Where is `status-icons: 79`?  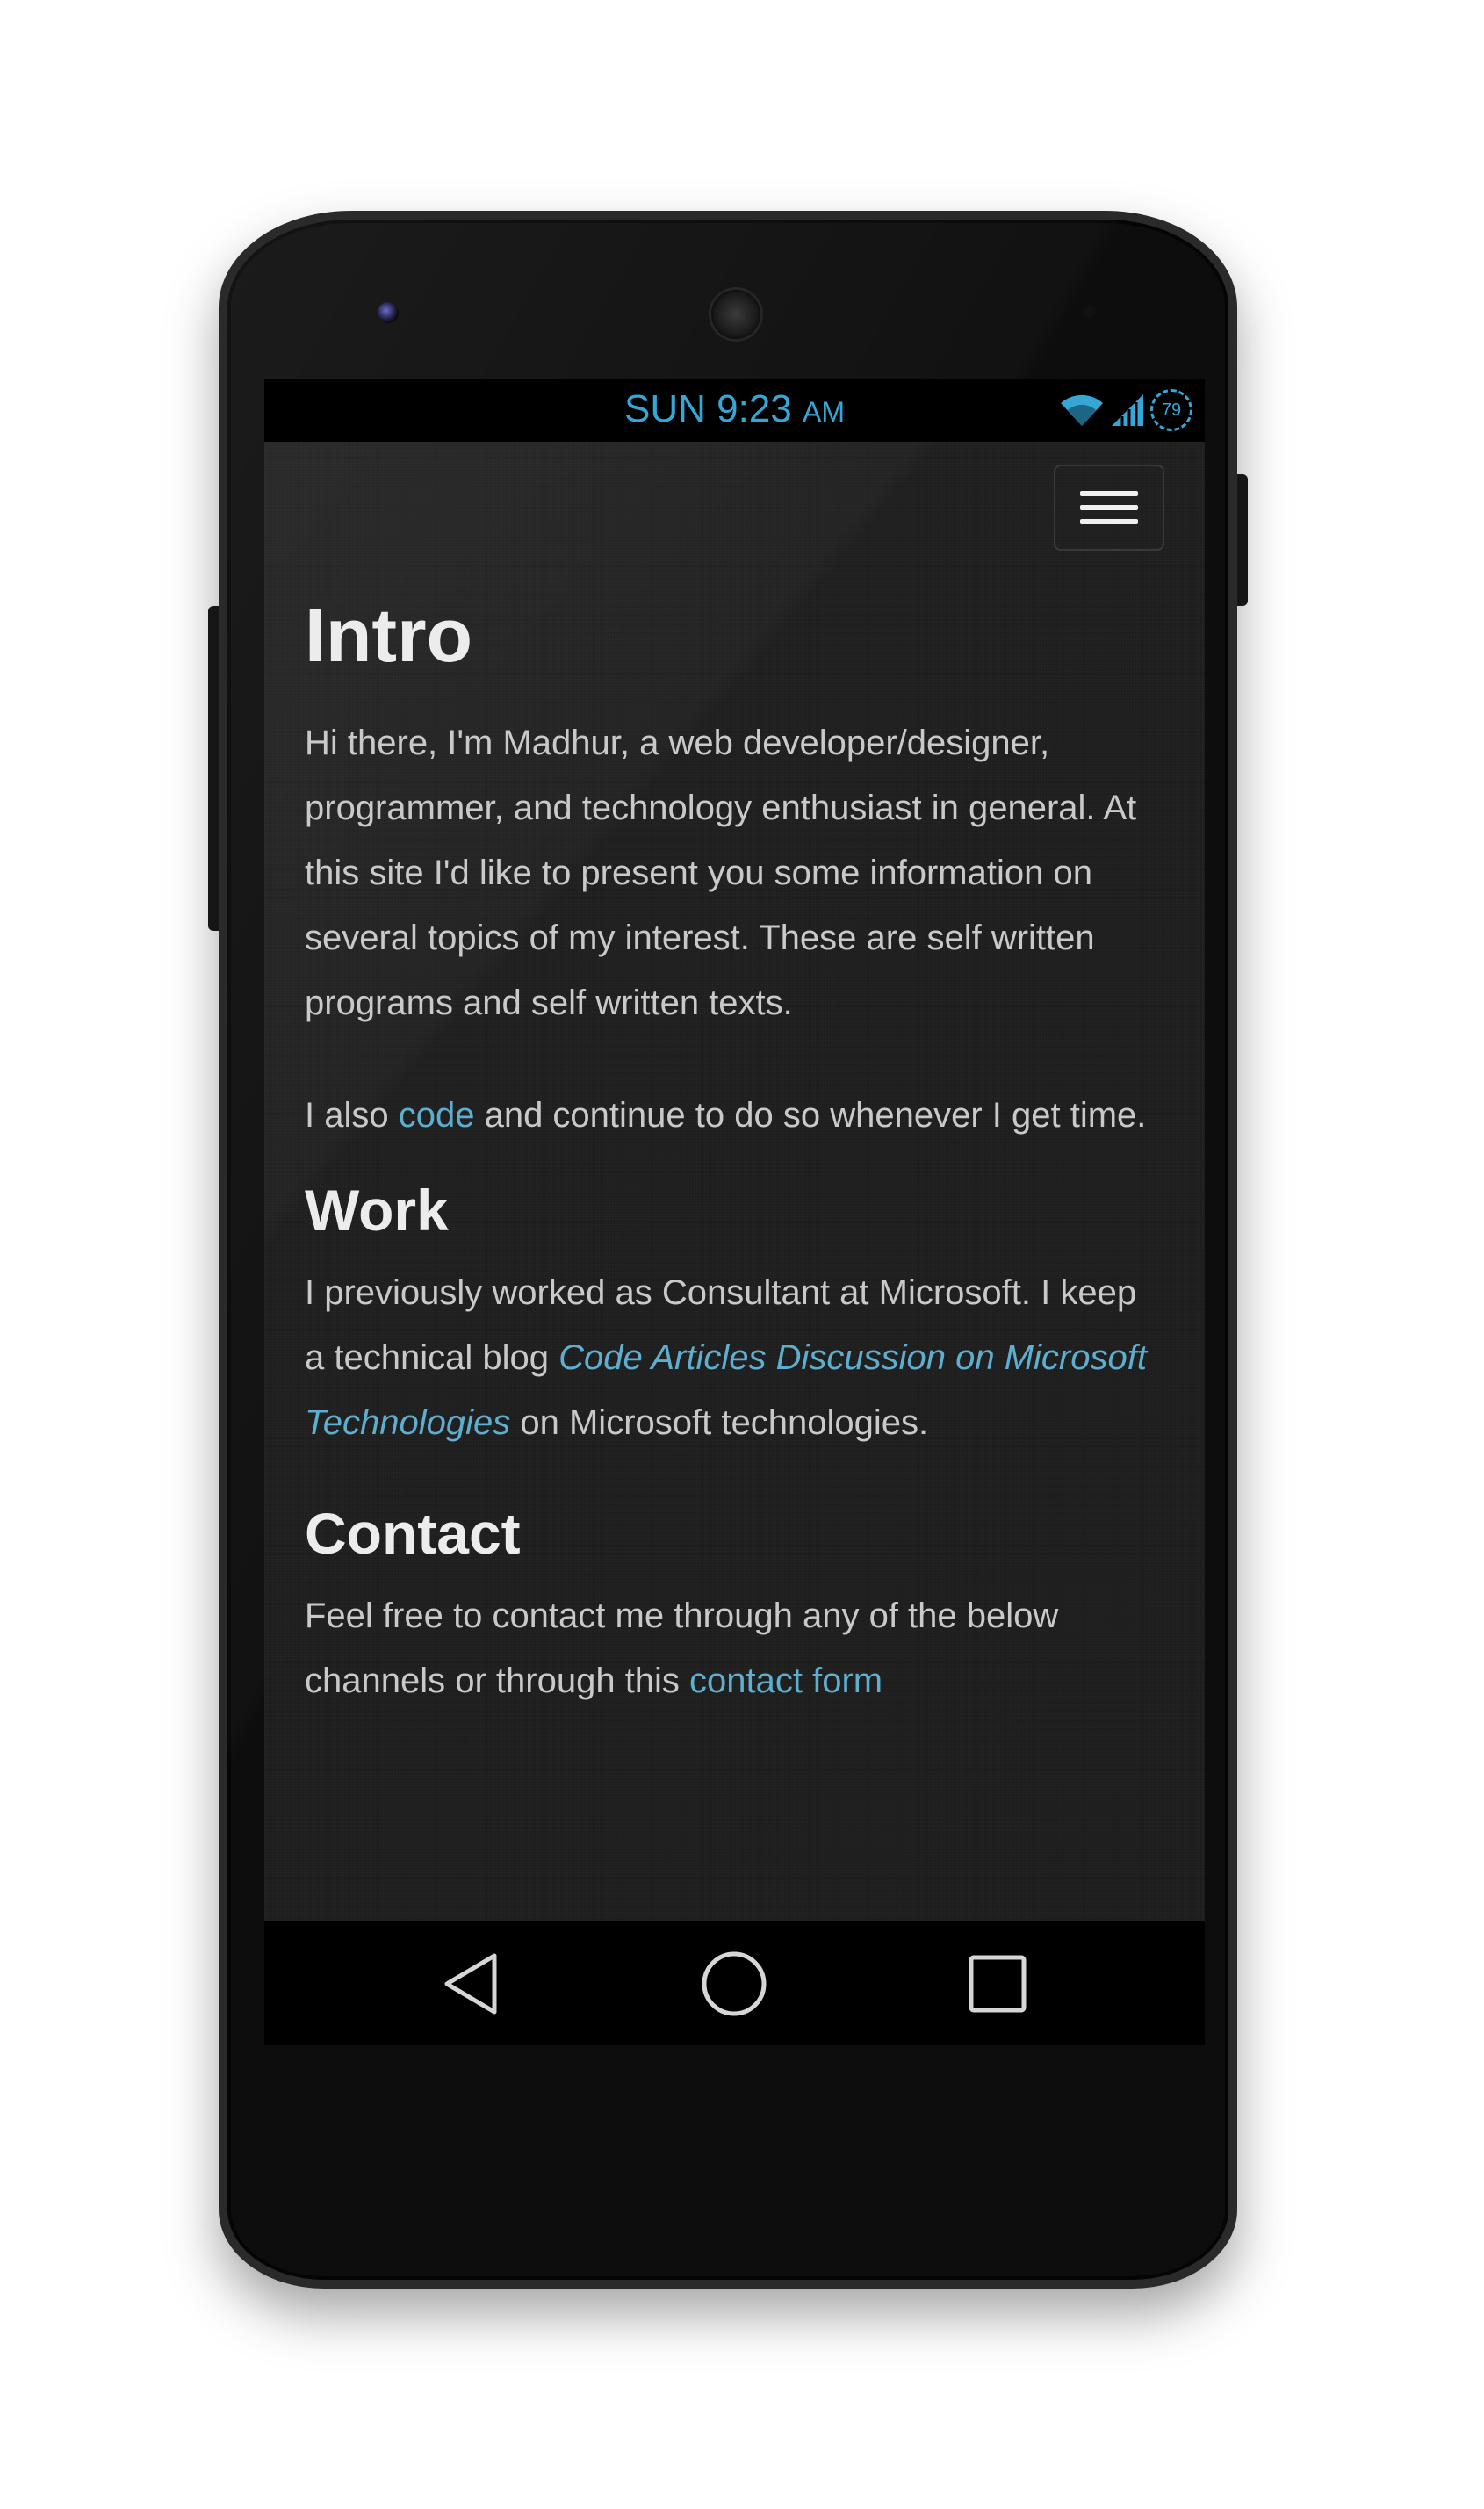
status-icons: 79 is located at coordinates (1125, 410).